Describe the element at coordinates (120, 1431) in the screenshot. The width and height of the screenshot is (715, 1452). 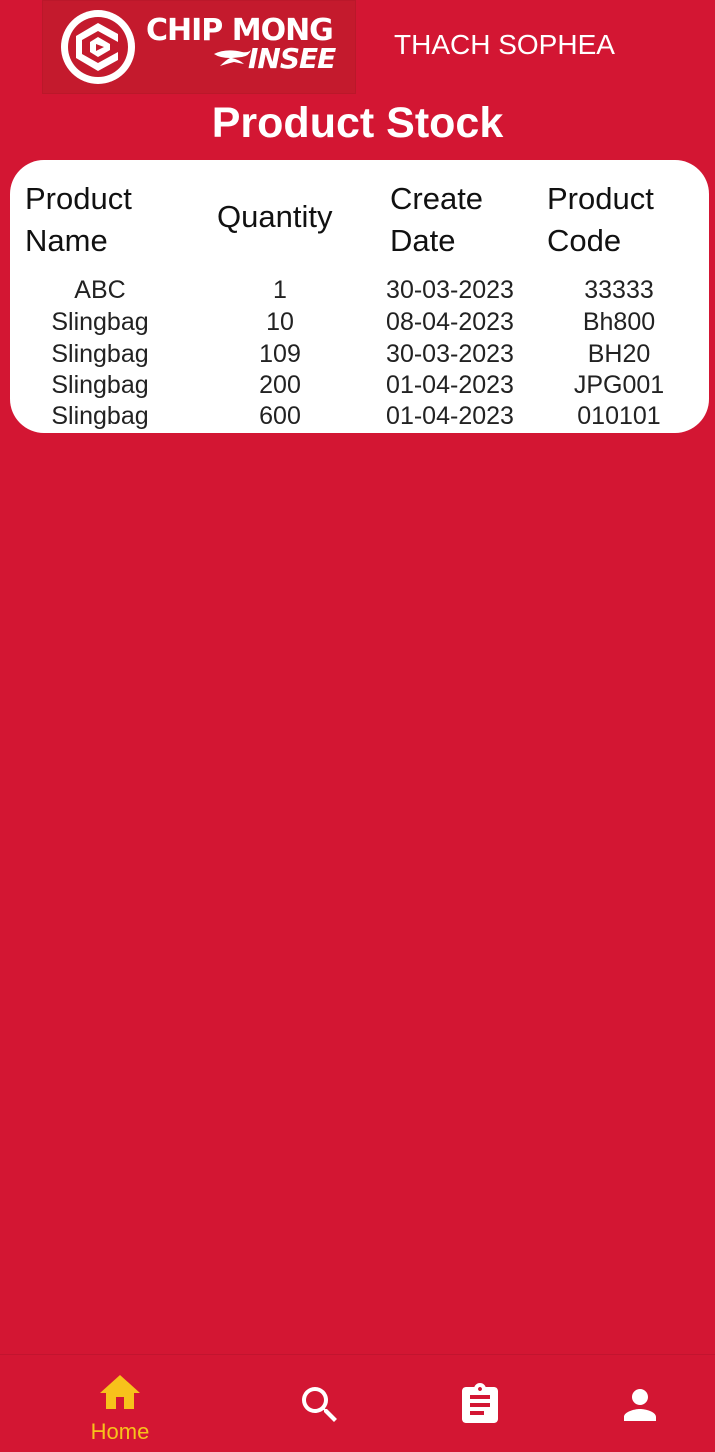
I see `nav-label-home: Home` at that location.